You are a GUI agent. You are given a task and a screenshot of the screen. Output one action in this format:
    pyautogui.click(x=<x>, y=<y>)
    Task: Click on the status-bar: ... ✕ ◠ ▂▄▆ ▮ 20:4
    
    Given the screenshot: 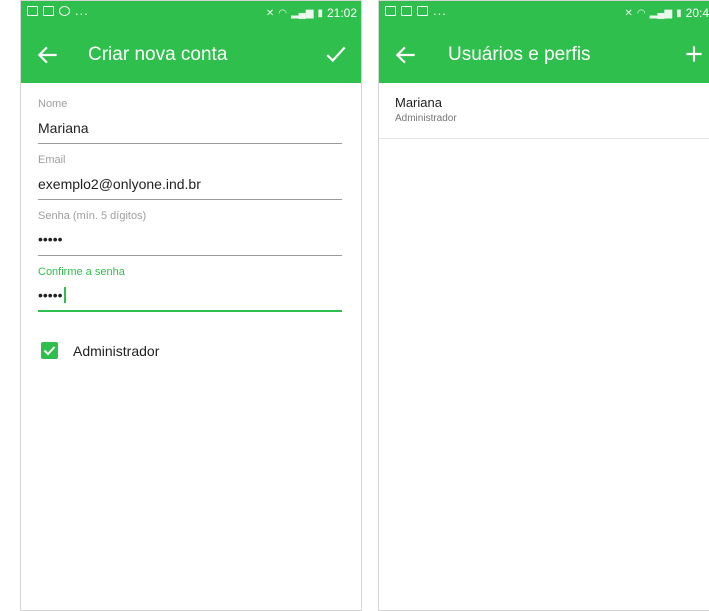 What is the action you would take?
    pyautogui.click(x=544, y=14)
    